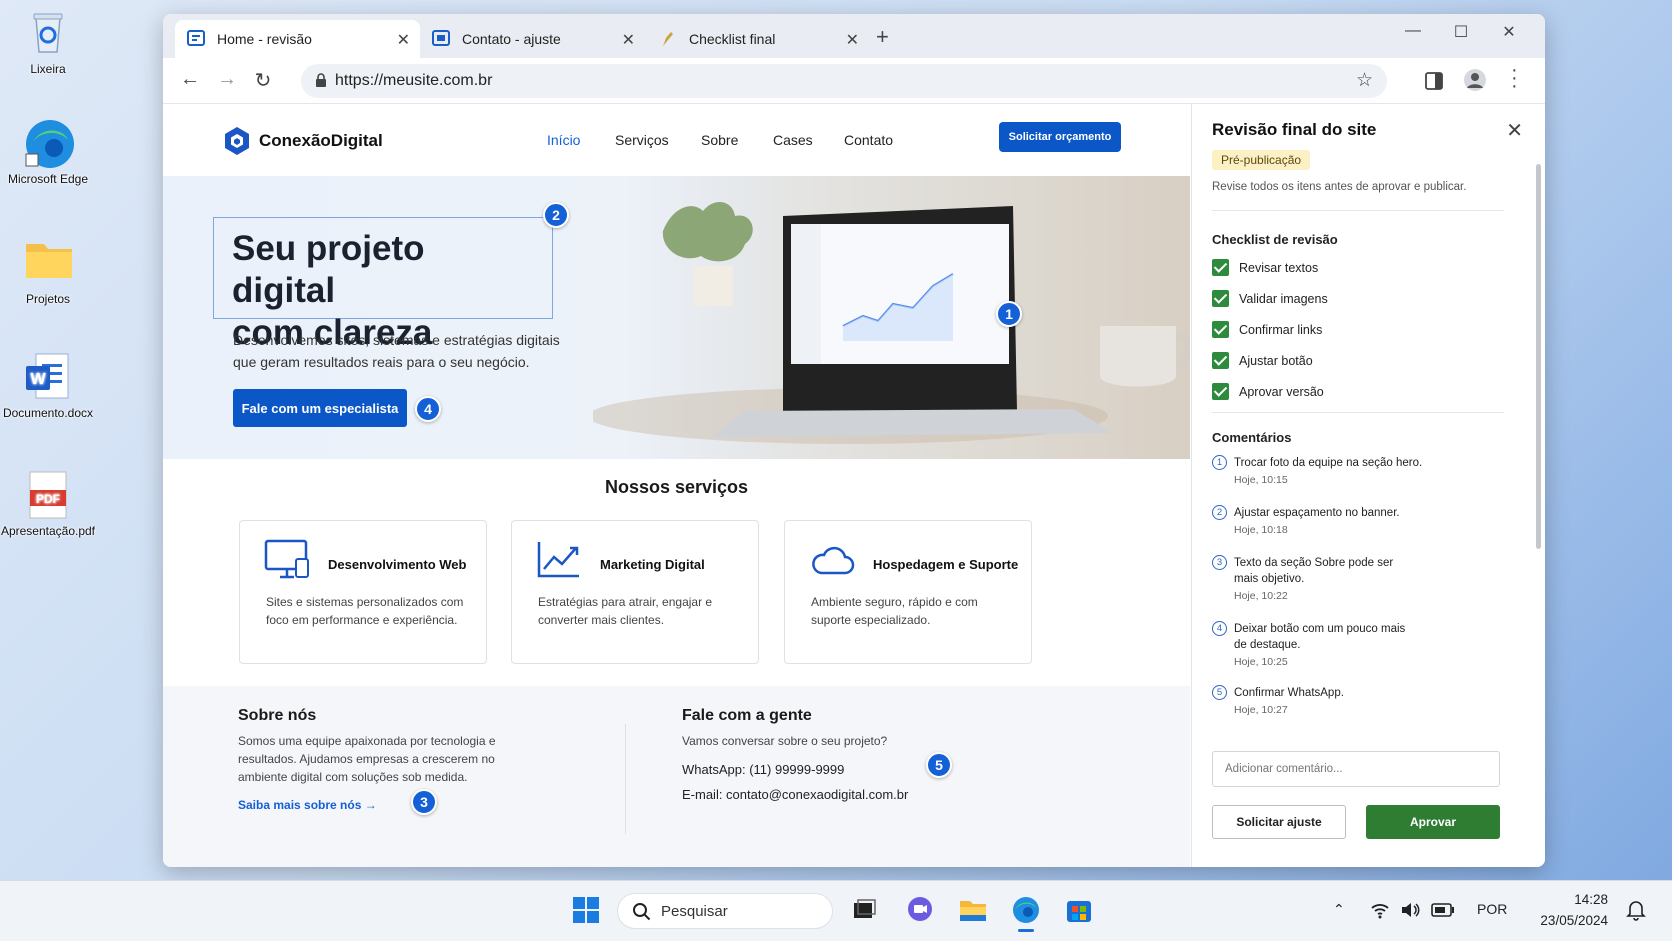 The image size is (1672, 941). What do you see at coordinates (747, 715) in the screenshot?
I see `contact-title: Fale com a gente` at bounding box center [747, 715].